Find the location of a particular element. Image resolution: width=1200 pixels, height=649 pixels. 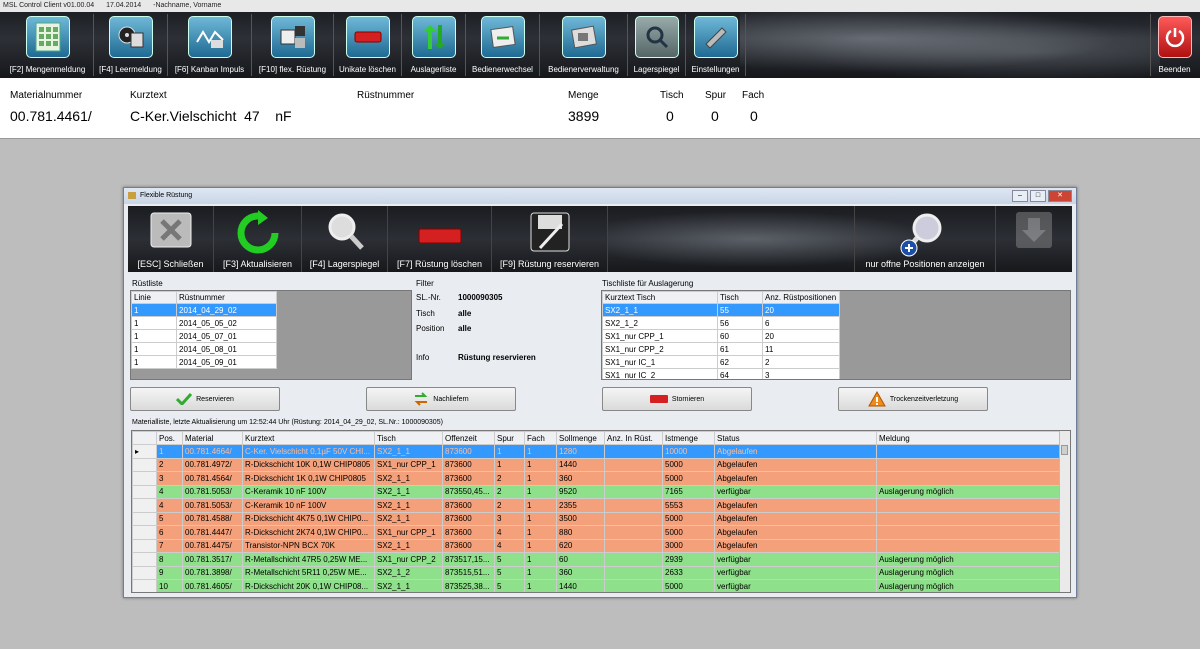

grid-icon is located at coordinates (47, 37).